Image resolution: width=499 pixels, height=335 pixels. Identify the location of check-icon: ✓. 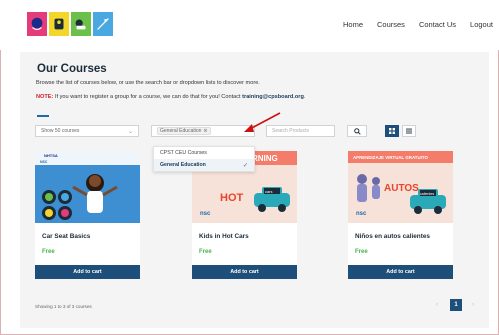
(245, 165).